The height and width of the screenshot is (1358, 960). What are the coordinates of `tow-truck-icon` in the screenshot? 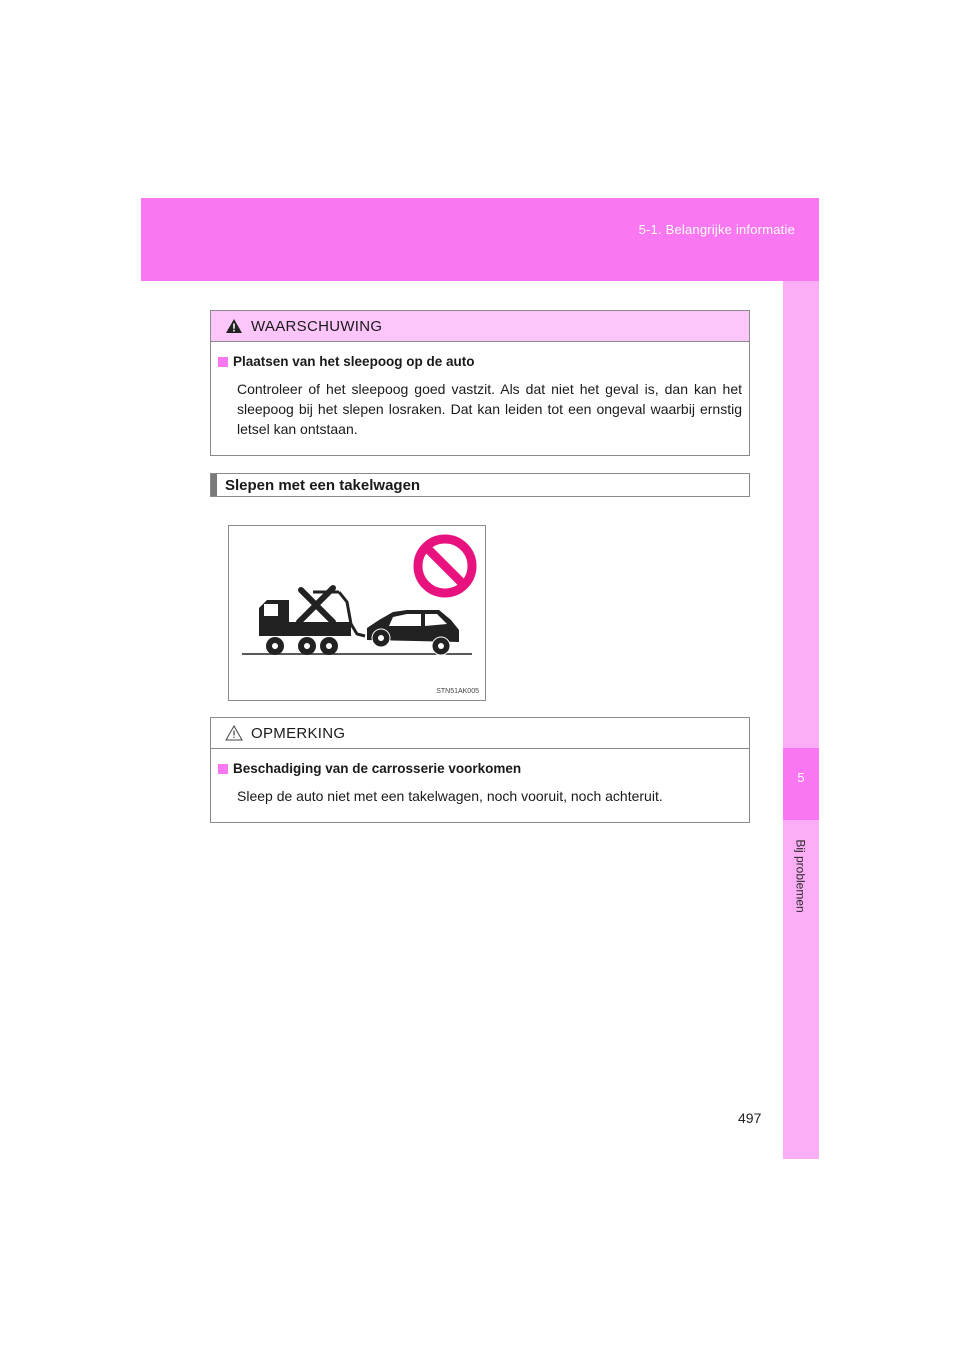 It's located at (312, 620).